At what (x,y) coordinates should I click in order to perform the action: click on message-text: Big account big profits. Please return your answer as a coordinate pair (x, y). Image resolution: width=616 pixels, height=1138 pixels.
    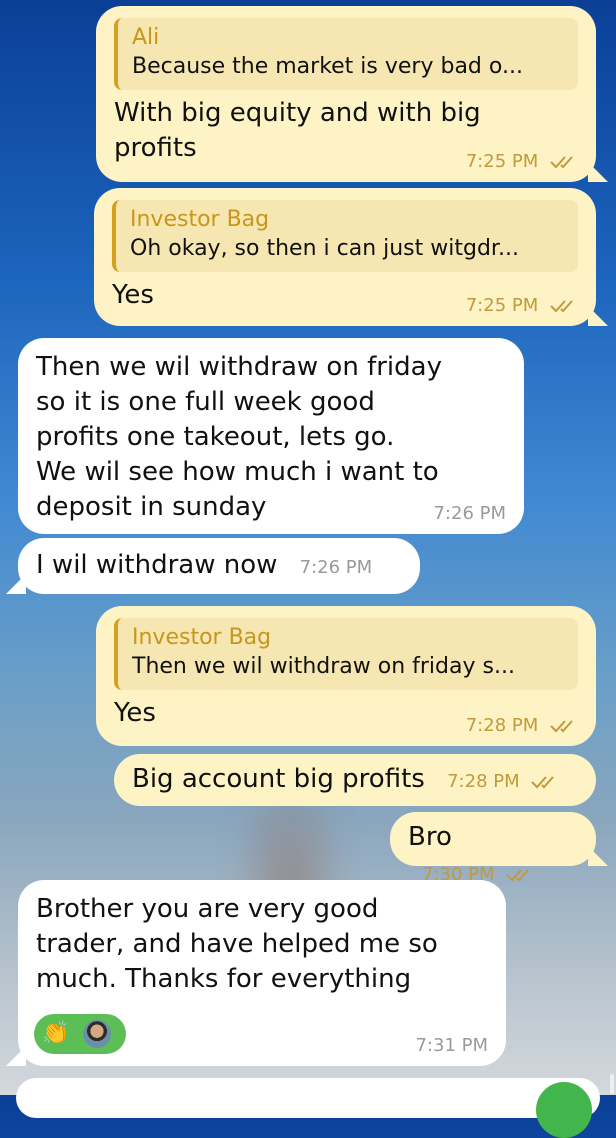
    Looking at the image, I should click on (278, 779).